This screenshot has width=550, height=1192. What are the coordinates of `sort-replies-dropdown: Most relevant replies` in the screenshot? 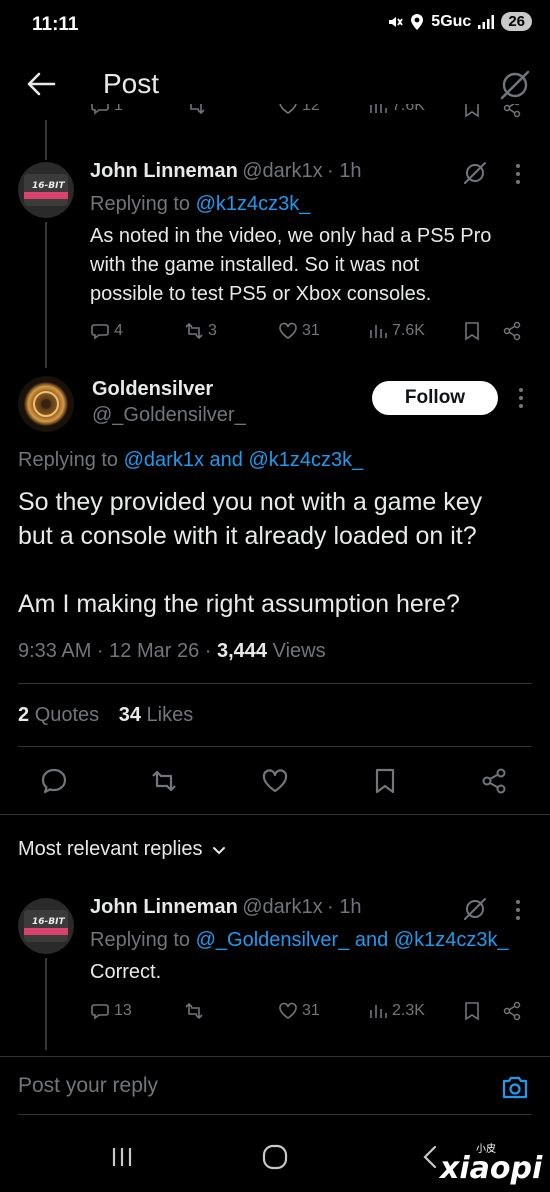 It's located at (122, 849).